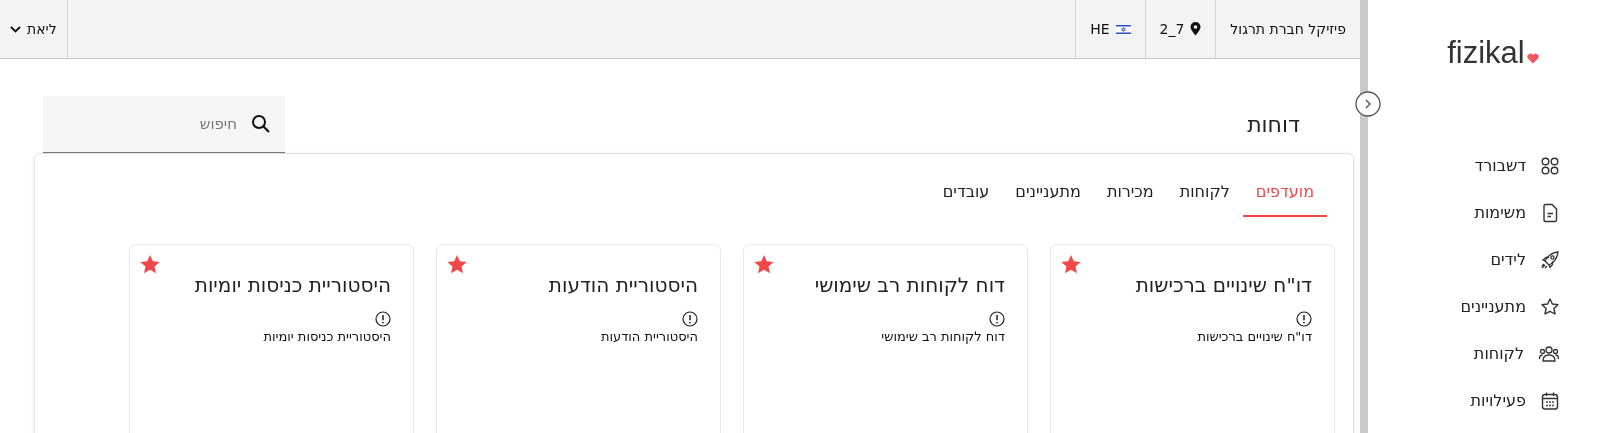 The height and width of the screenshot is (433, 1600). Describe the element at coordinates (1368, 104) in the screenshot. I see `expand-button` at that location.